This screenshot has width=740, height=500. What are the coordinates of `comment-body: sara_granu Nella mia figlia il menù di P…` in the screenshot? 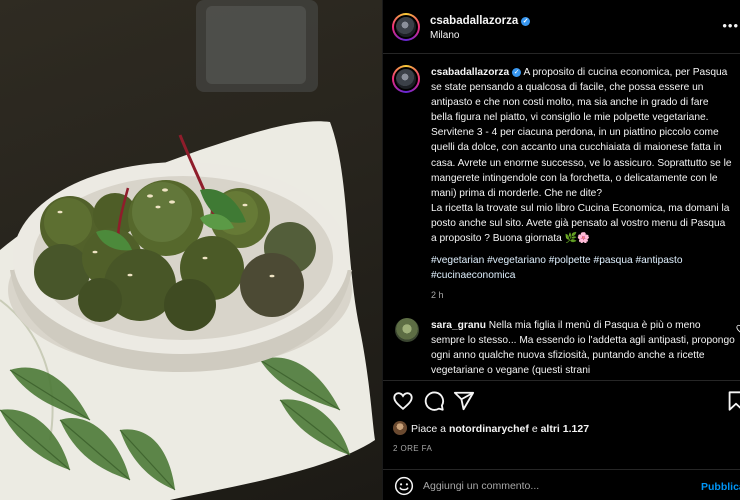 It's located at (583, 348).